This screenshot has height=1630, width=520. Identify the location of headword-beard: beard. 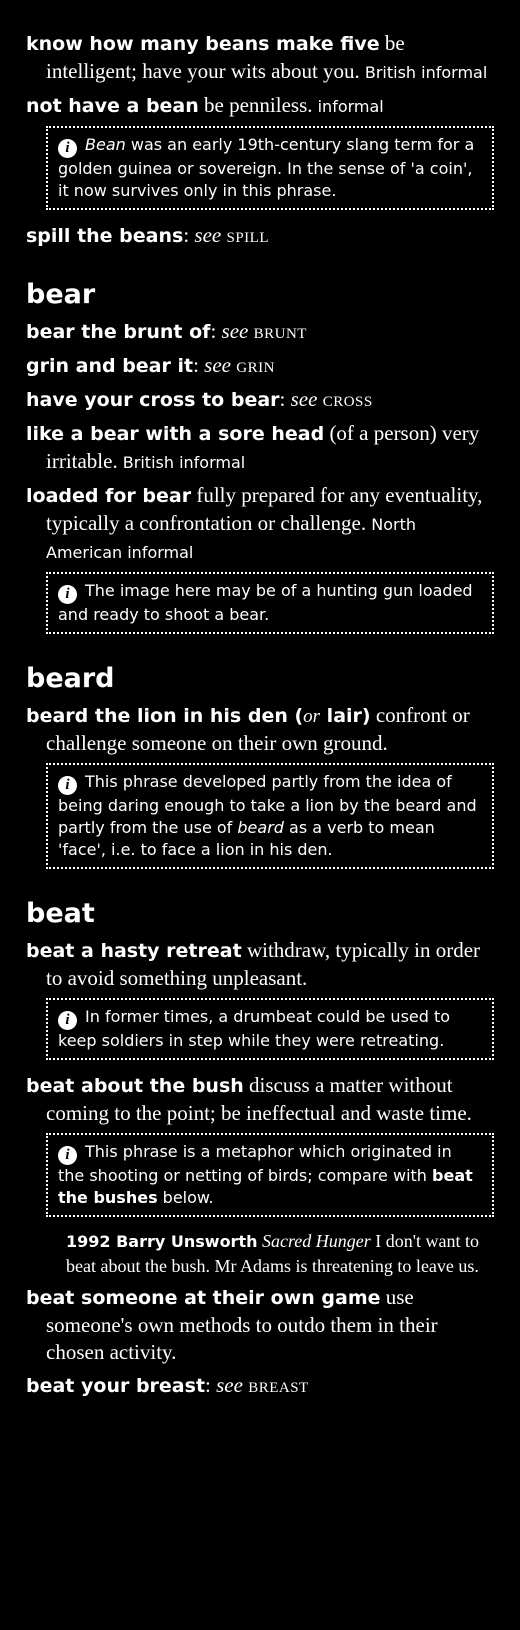
(70, 678).